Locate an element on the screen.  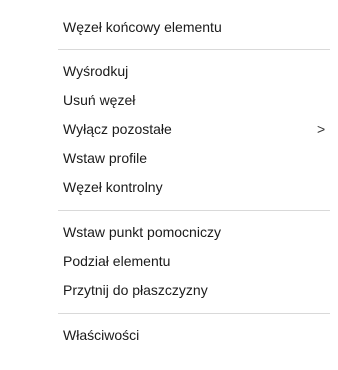
menu-item-label: Usuń węzeł is located at coordinates (99, 100).